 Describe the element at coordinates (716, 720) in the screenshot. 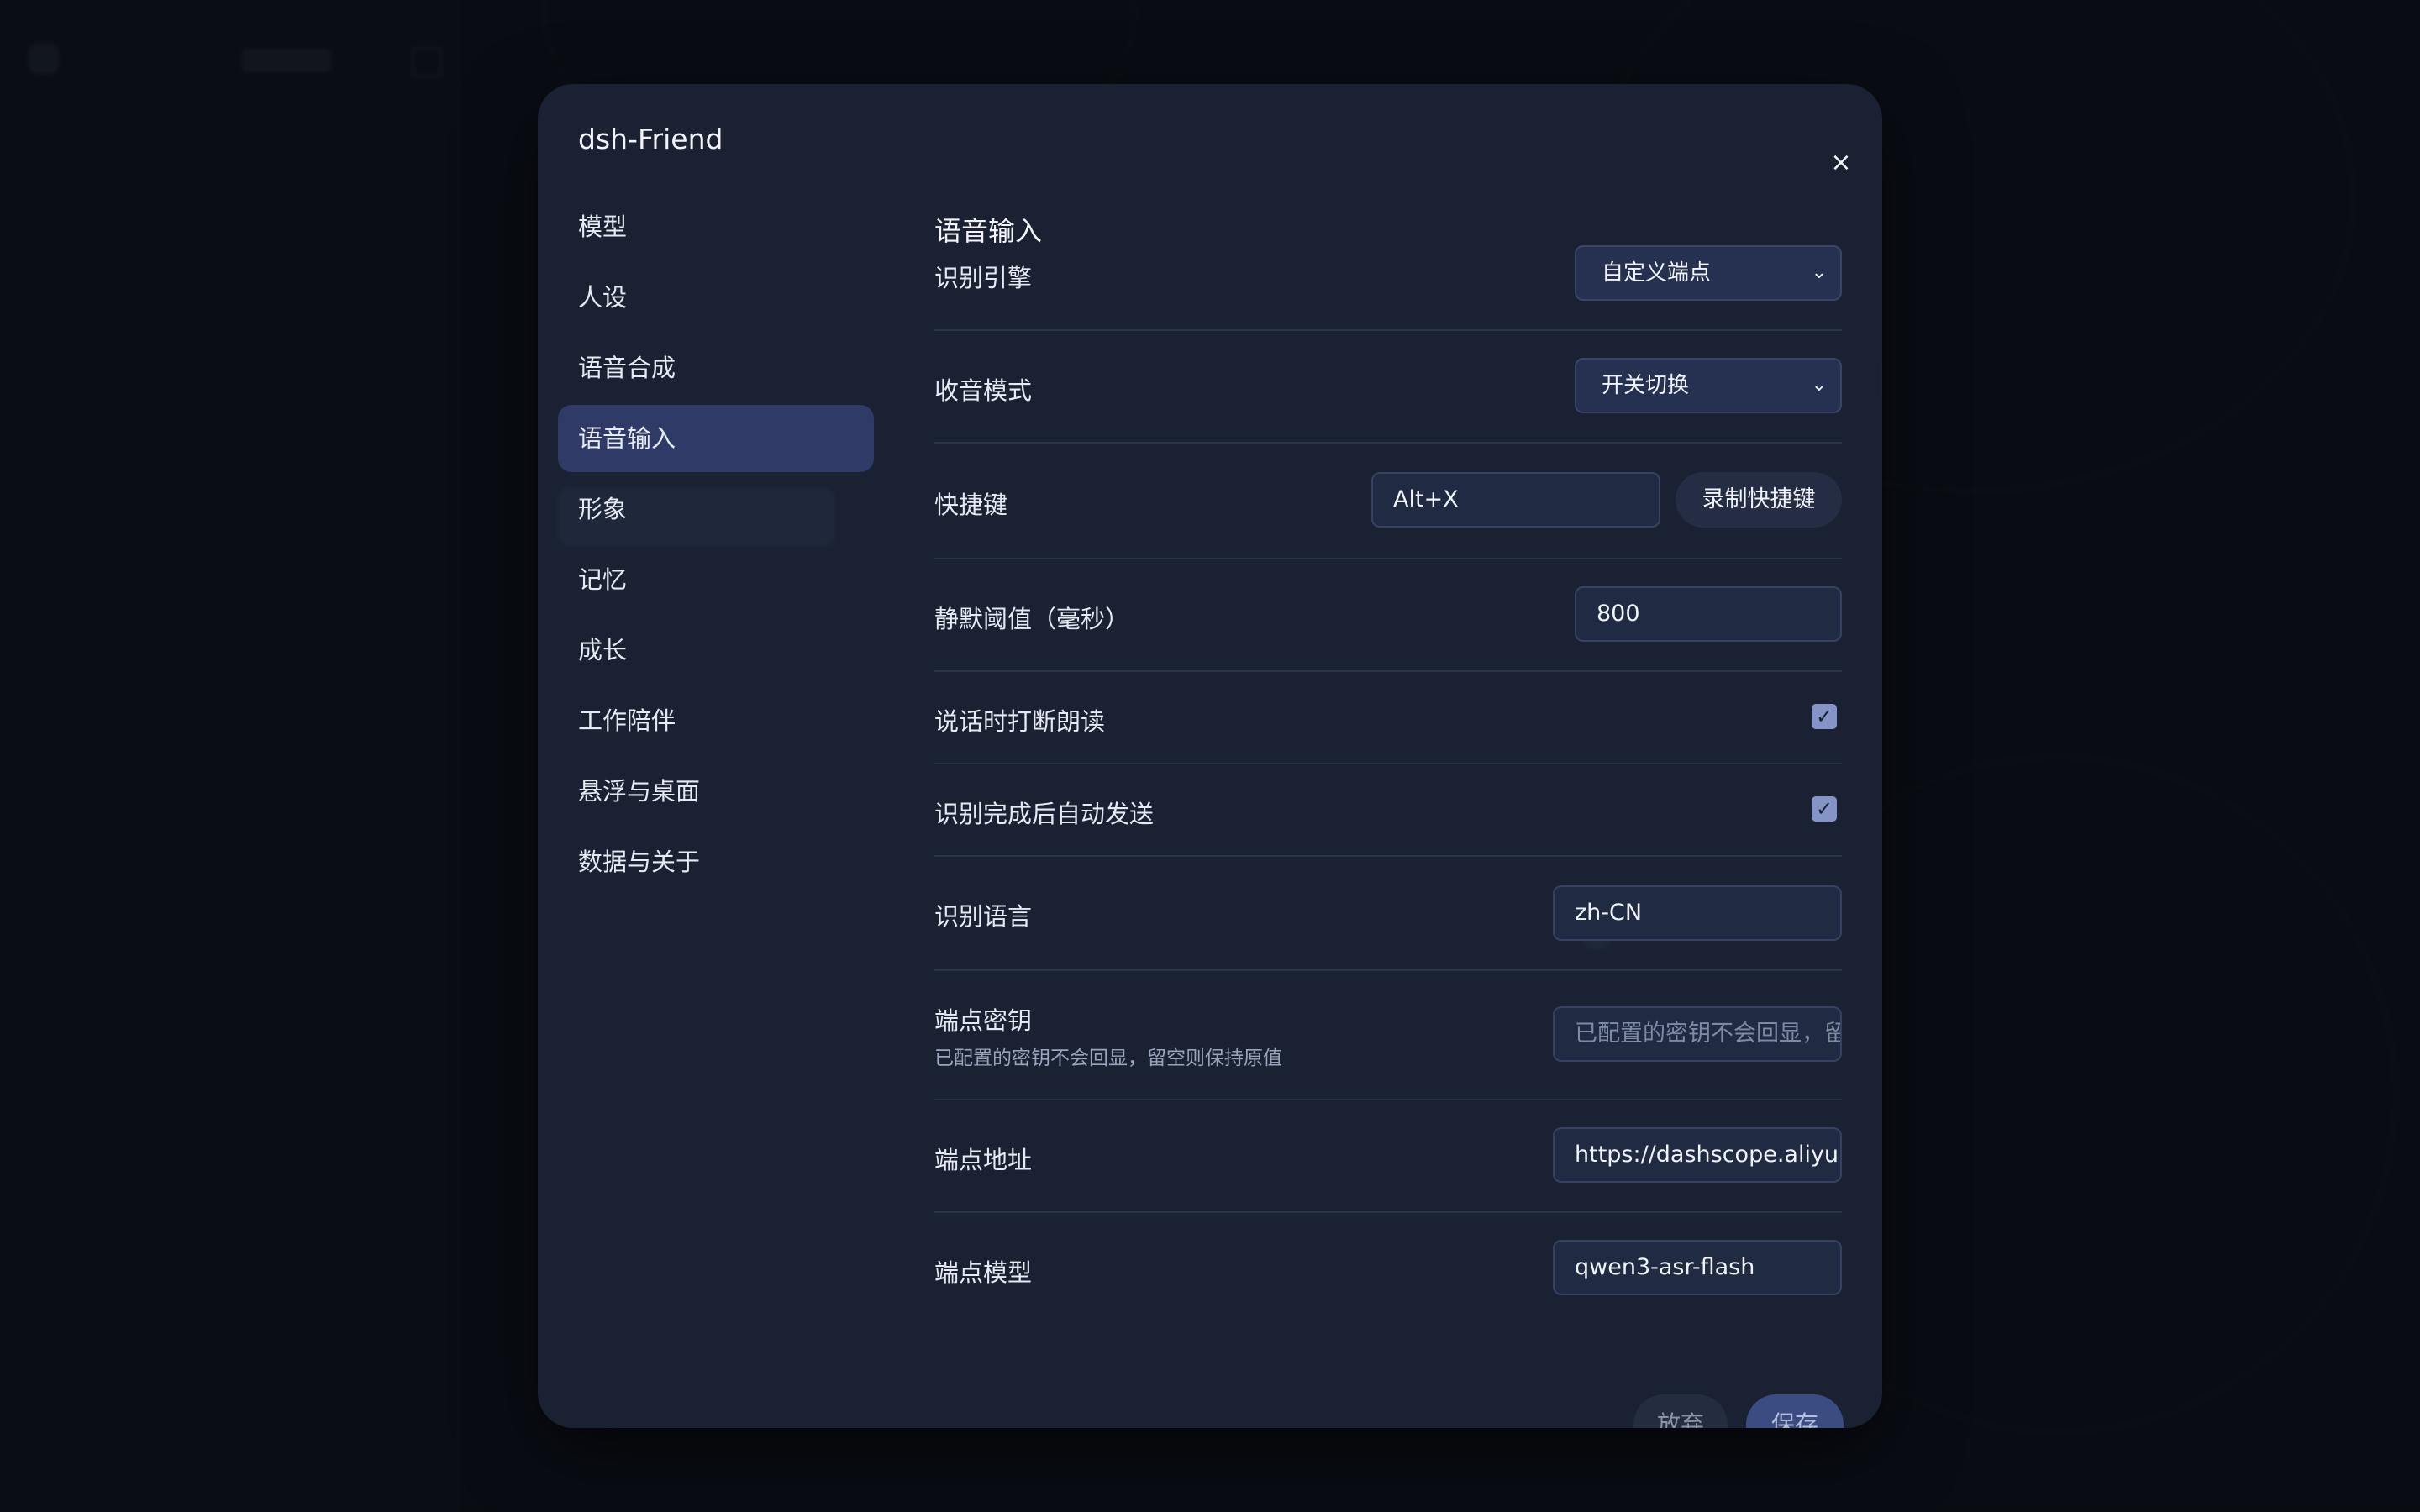

I see `nav-item-work-companion: 工作陪伴` at that location.